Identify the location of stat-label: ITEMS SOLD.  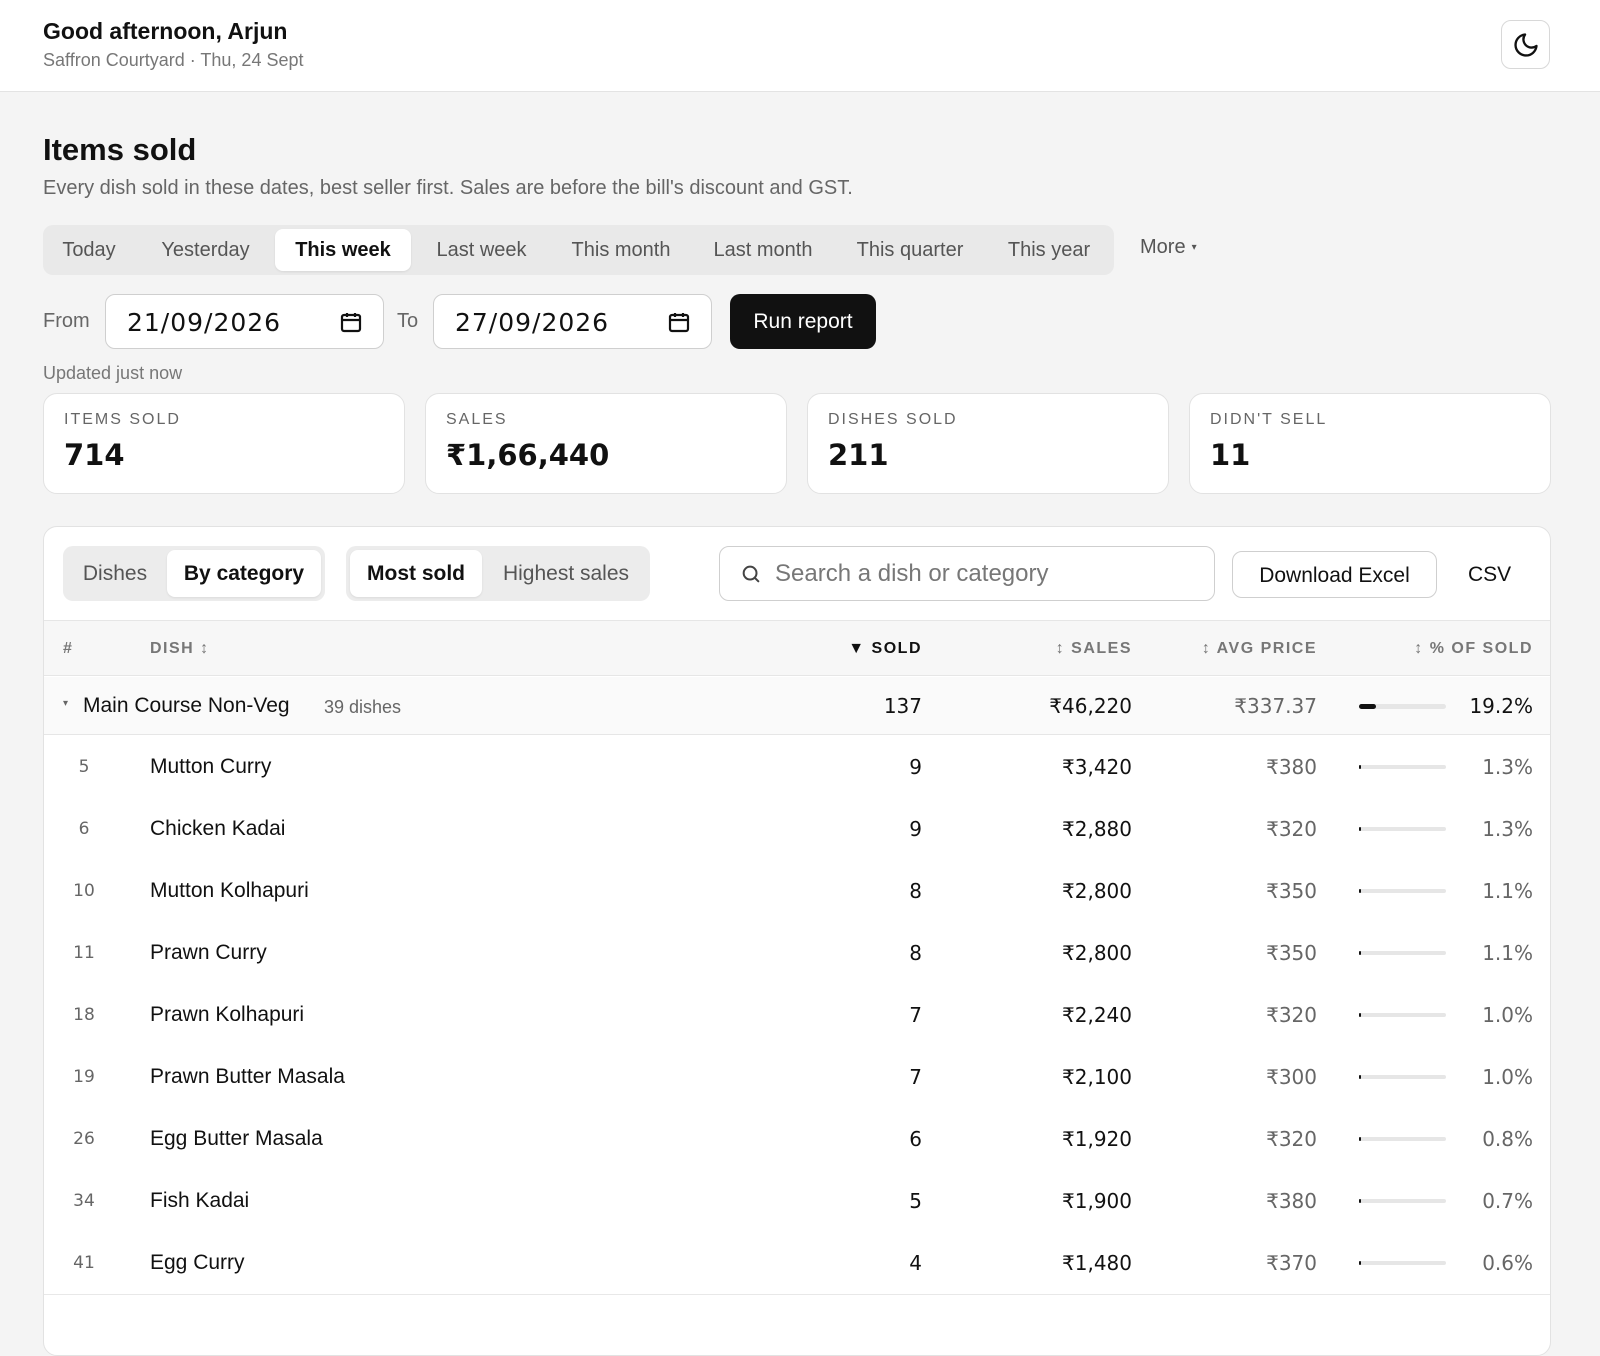
(122, 419).